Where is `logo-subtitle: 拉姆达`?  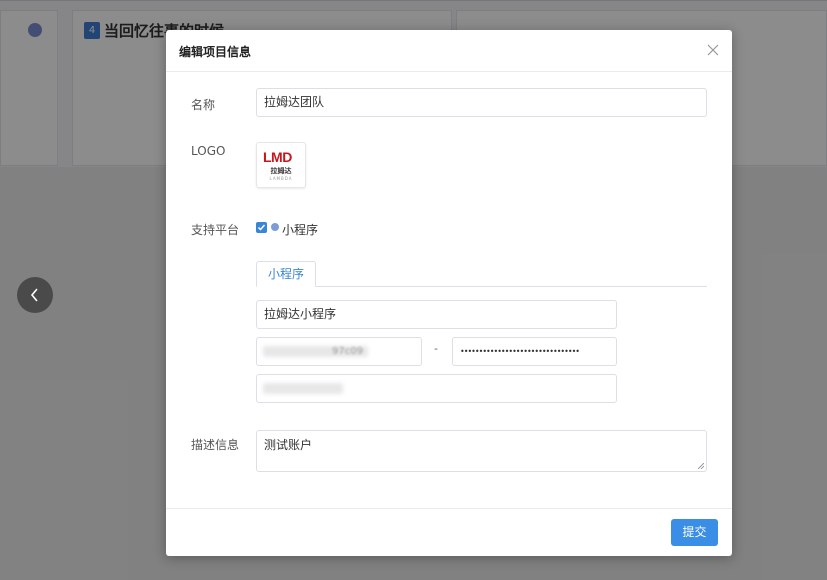 logo-subtitle: 拉姆达 is located at coordinates (281, 171).